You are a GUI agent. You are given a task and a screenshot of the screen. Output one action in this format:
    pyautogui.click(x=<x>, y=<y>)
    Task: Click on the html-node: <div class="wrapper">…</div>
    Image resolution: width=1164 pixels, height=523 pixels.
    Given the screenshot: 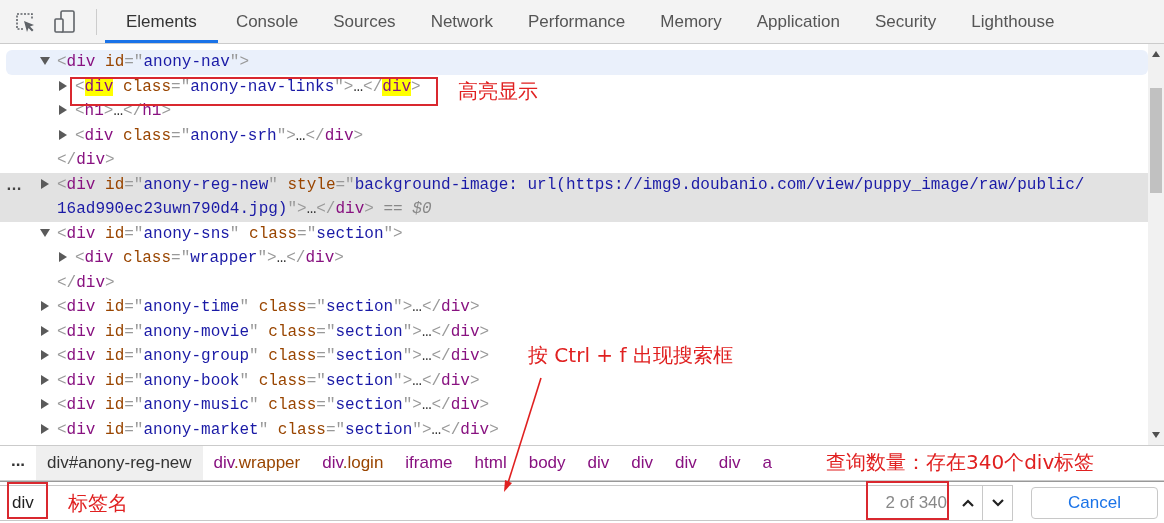 What is the action you would take?
    pyautogui.click(x=209, y=258)
    